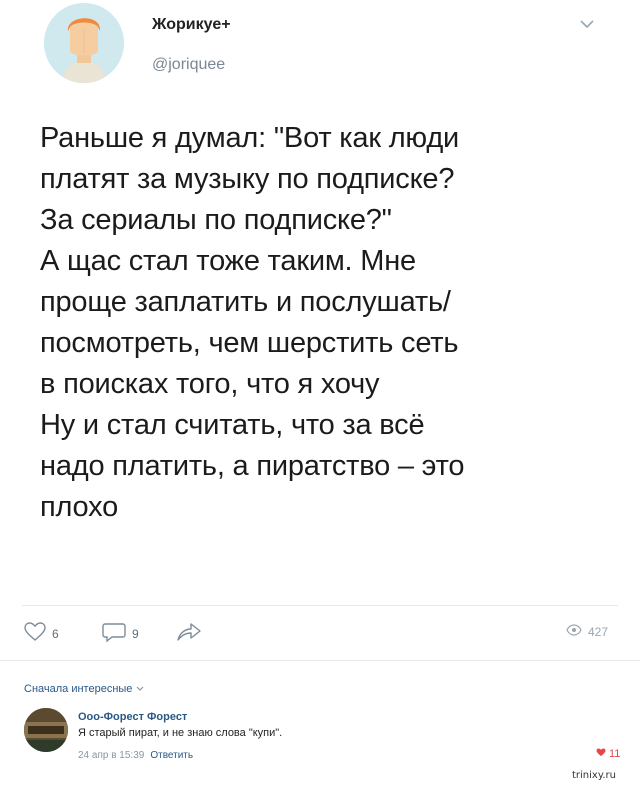 This screenshot has width=640, height=787. What do you see at coordinates (171, 755) in the screenshot?
I see `reply-link: Ответить` at bounding box center [171, 755].